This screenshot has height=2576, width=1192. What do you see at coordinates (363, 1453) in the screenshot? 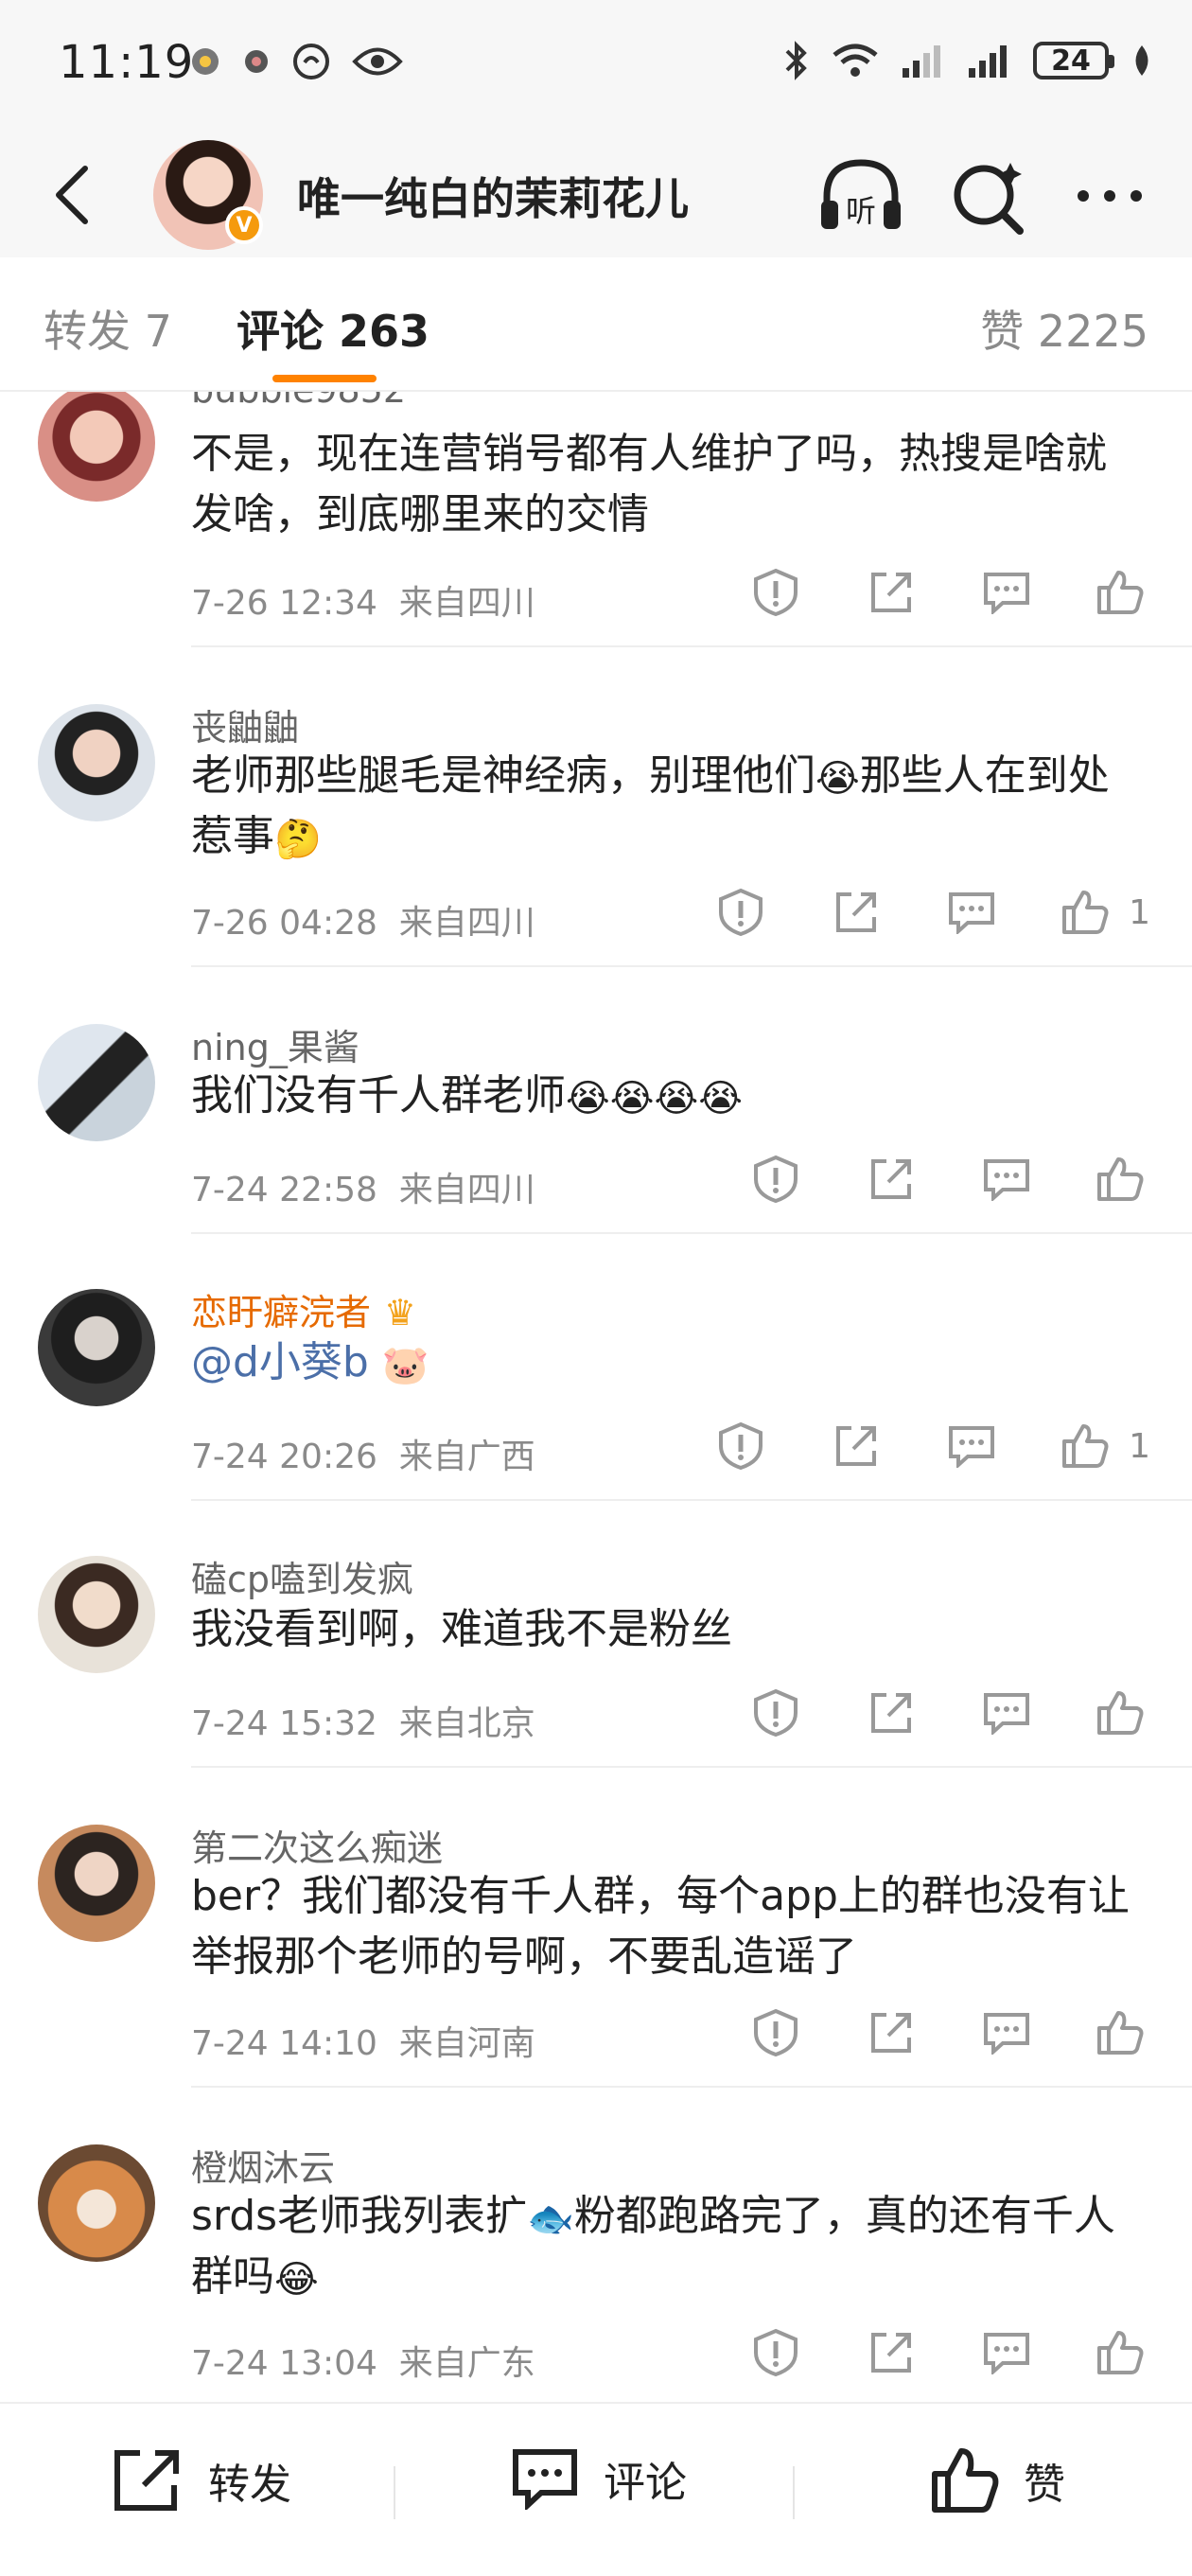
I see `comment-meta: 7-24 20:26 来自广西` at bounding box center [363, 1453].